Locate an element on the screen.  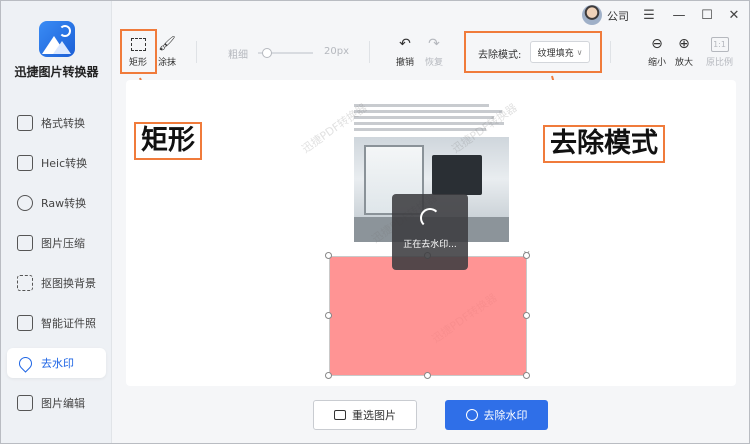
zoom-in-button: ⊕ 放大 is located at coordinates (684, 52).